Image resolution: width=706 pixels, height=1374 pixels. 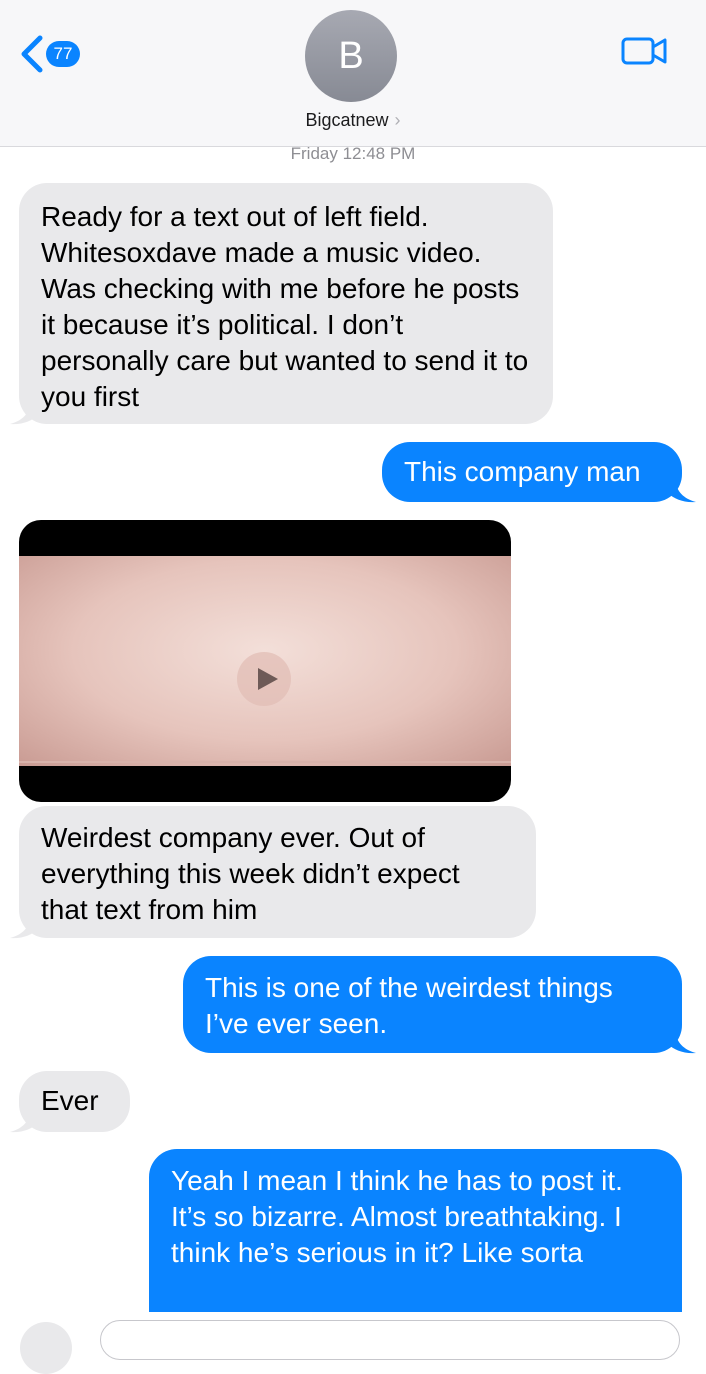 I want to click on contact-avatar: B, so click(x=351, y=56).